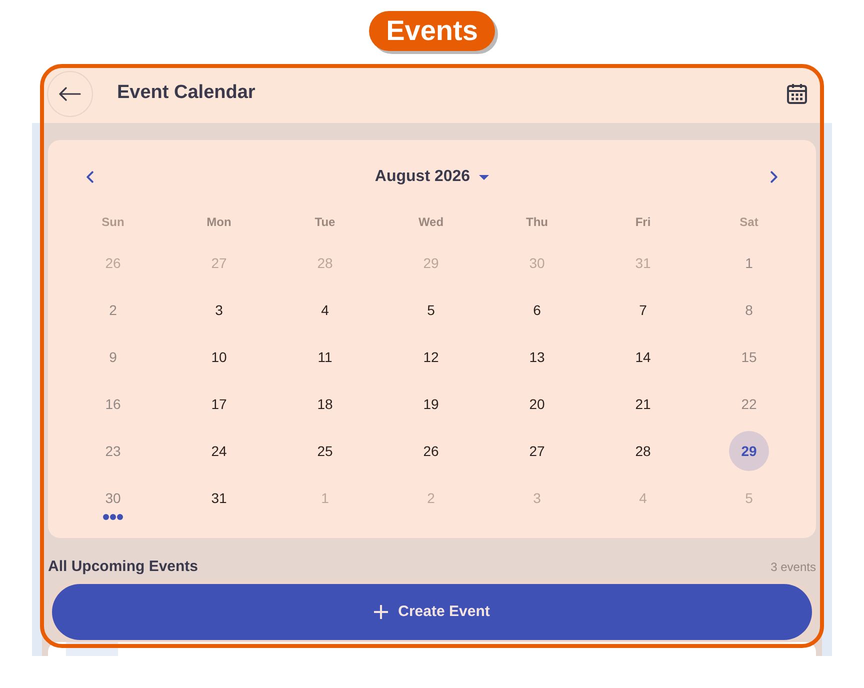 The image size is (864, 688). Describe the element at coordinates (90, 177) in the screenshot. I see `chevron-left-icon` at that location.